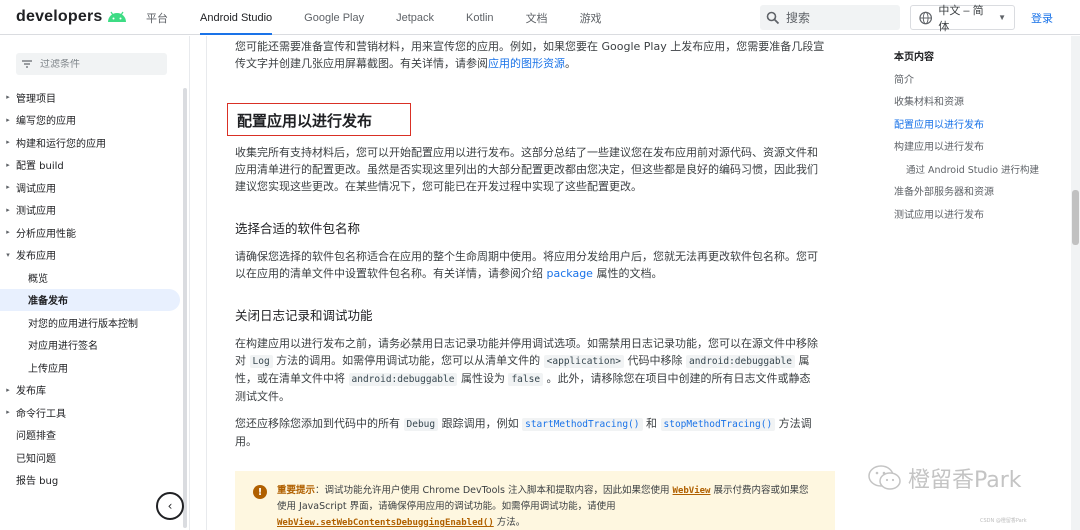 This screenshot has width=1080, height=530. Describe the element at coordinates (304, 315) in the screenshot. I see `section-heading-logging: 关闭日志记录和调试功能` at that location.